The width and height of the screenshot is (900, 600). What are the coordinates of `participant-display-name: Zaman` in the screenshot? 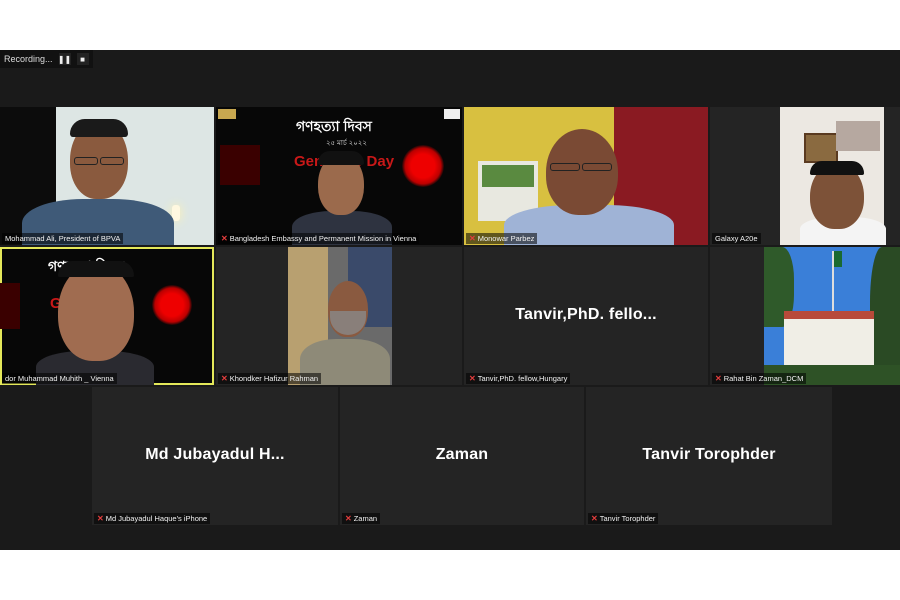 It's located at (462, 455).